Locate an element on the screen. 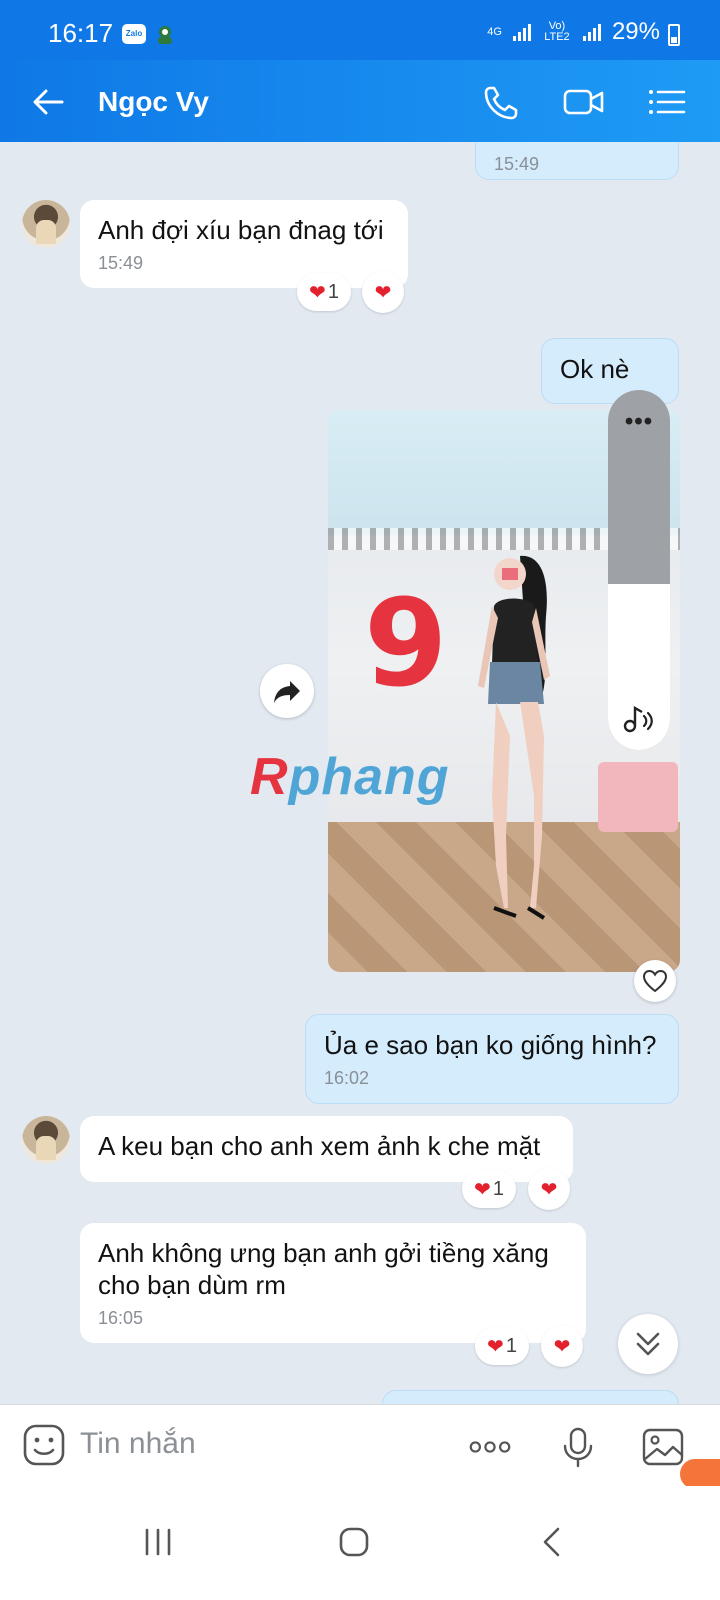  more-options-icon is located at coordinates (490, 1447).